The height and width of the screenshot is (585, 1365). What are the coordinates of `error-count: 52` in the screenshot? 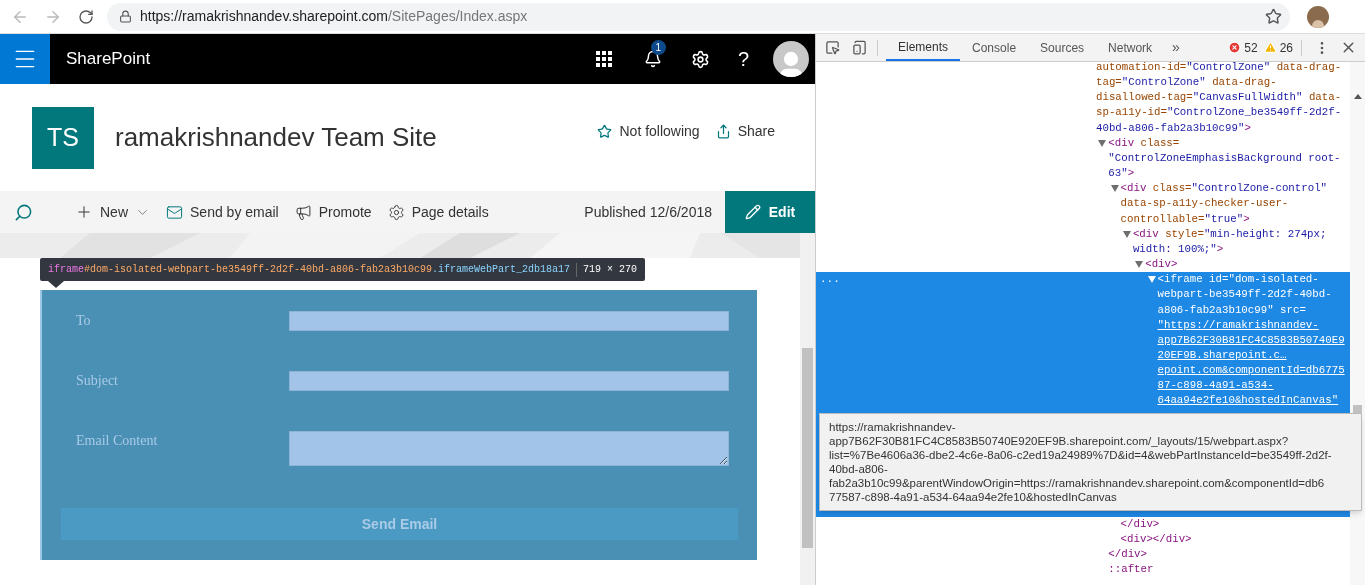 It's located at (1251, 47).